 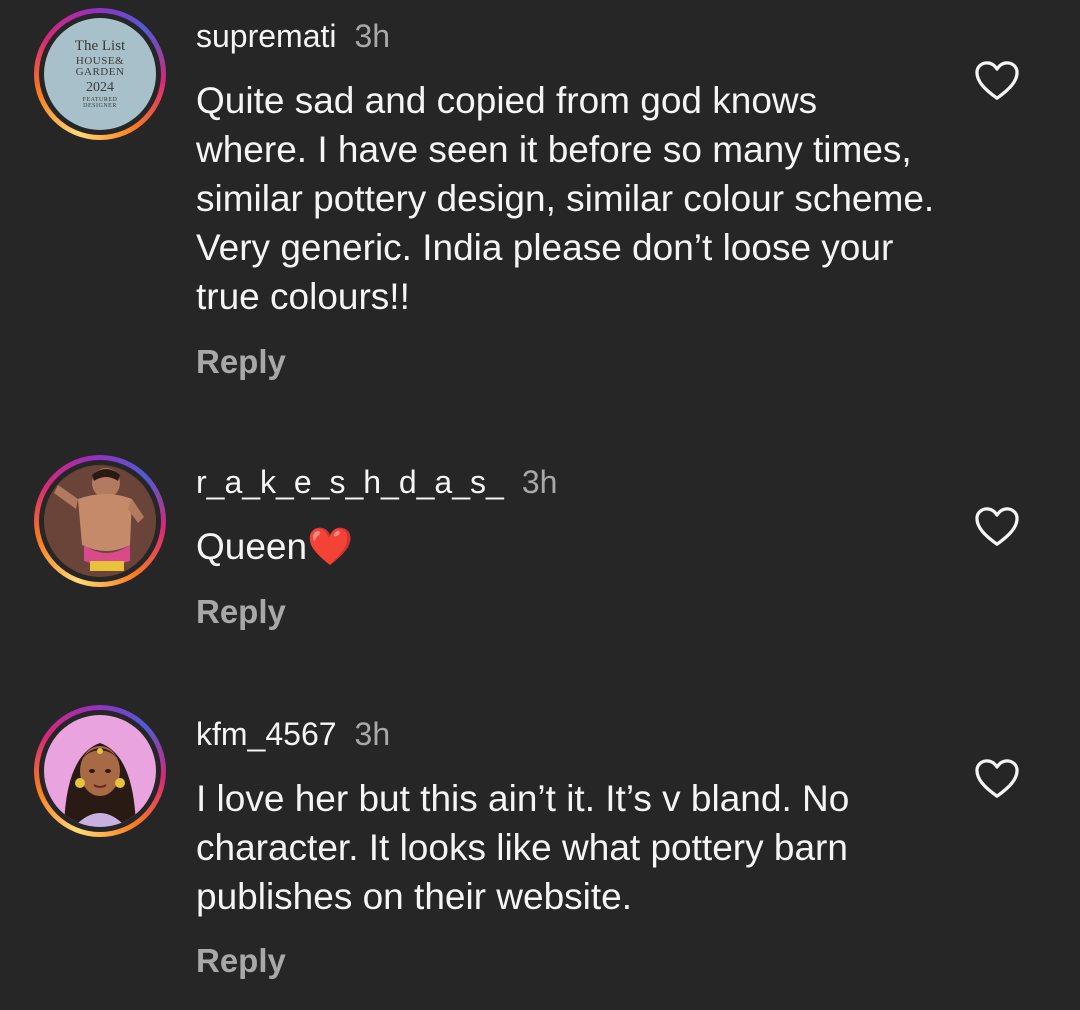 I want to click on username: r_a_k_e_s_h_d_a_s_, so click(x=350, y=482).